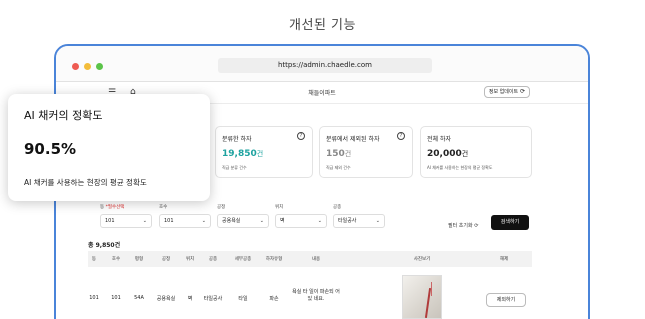 The height and width of the screenshot is (319, 645). I want to click on ai-accuracy-value: 90.5%, so click(50, 149).